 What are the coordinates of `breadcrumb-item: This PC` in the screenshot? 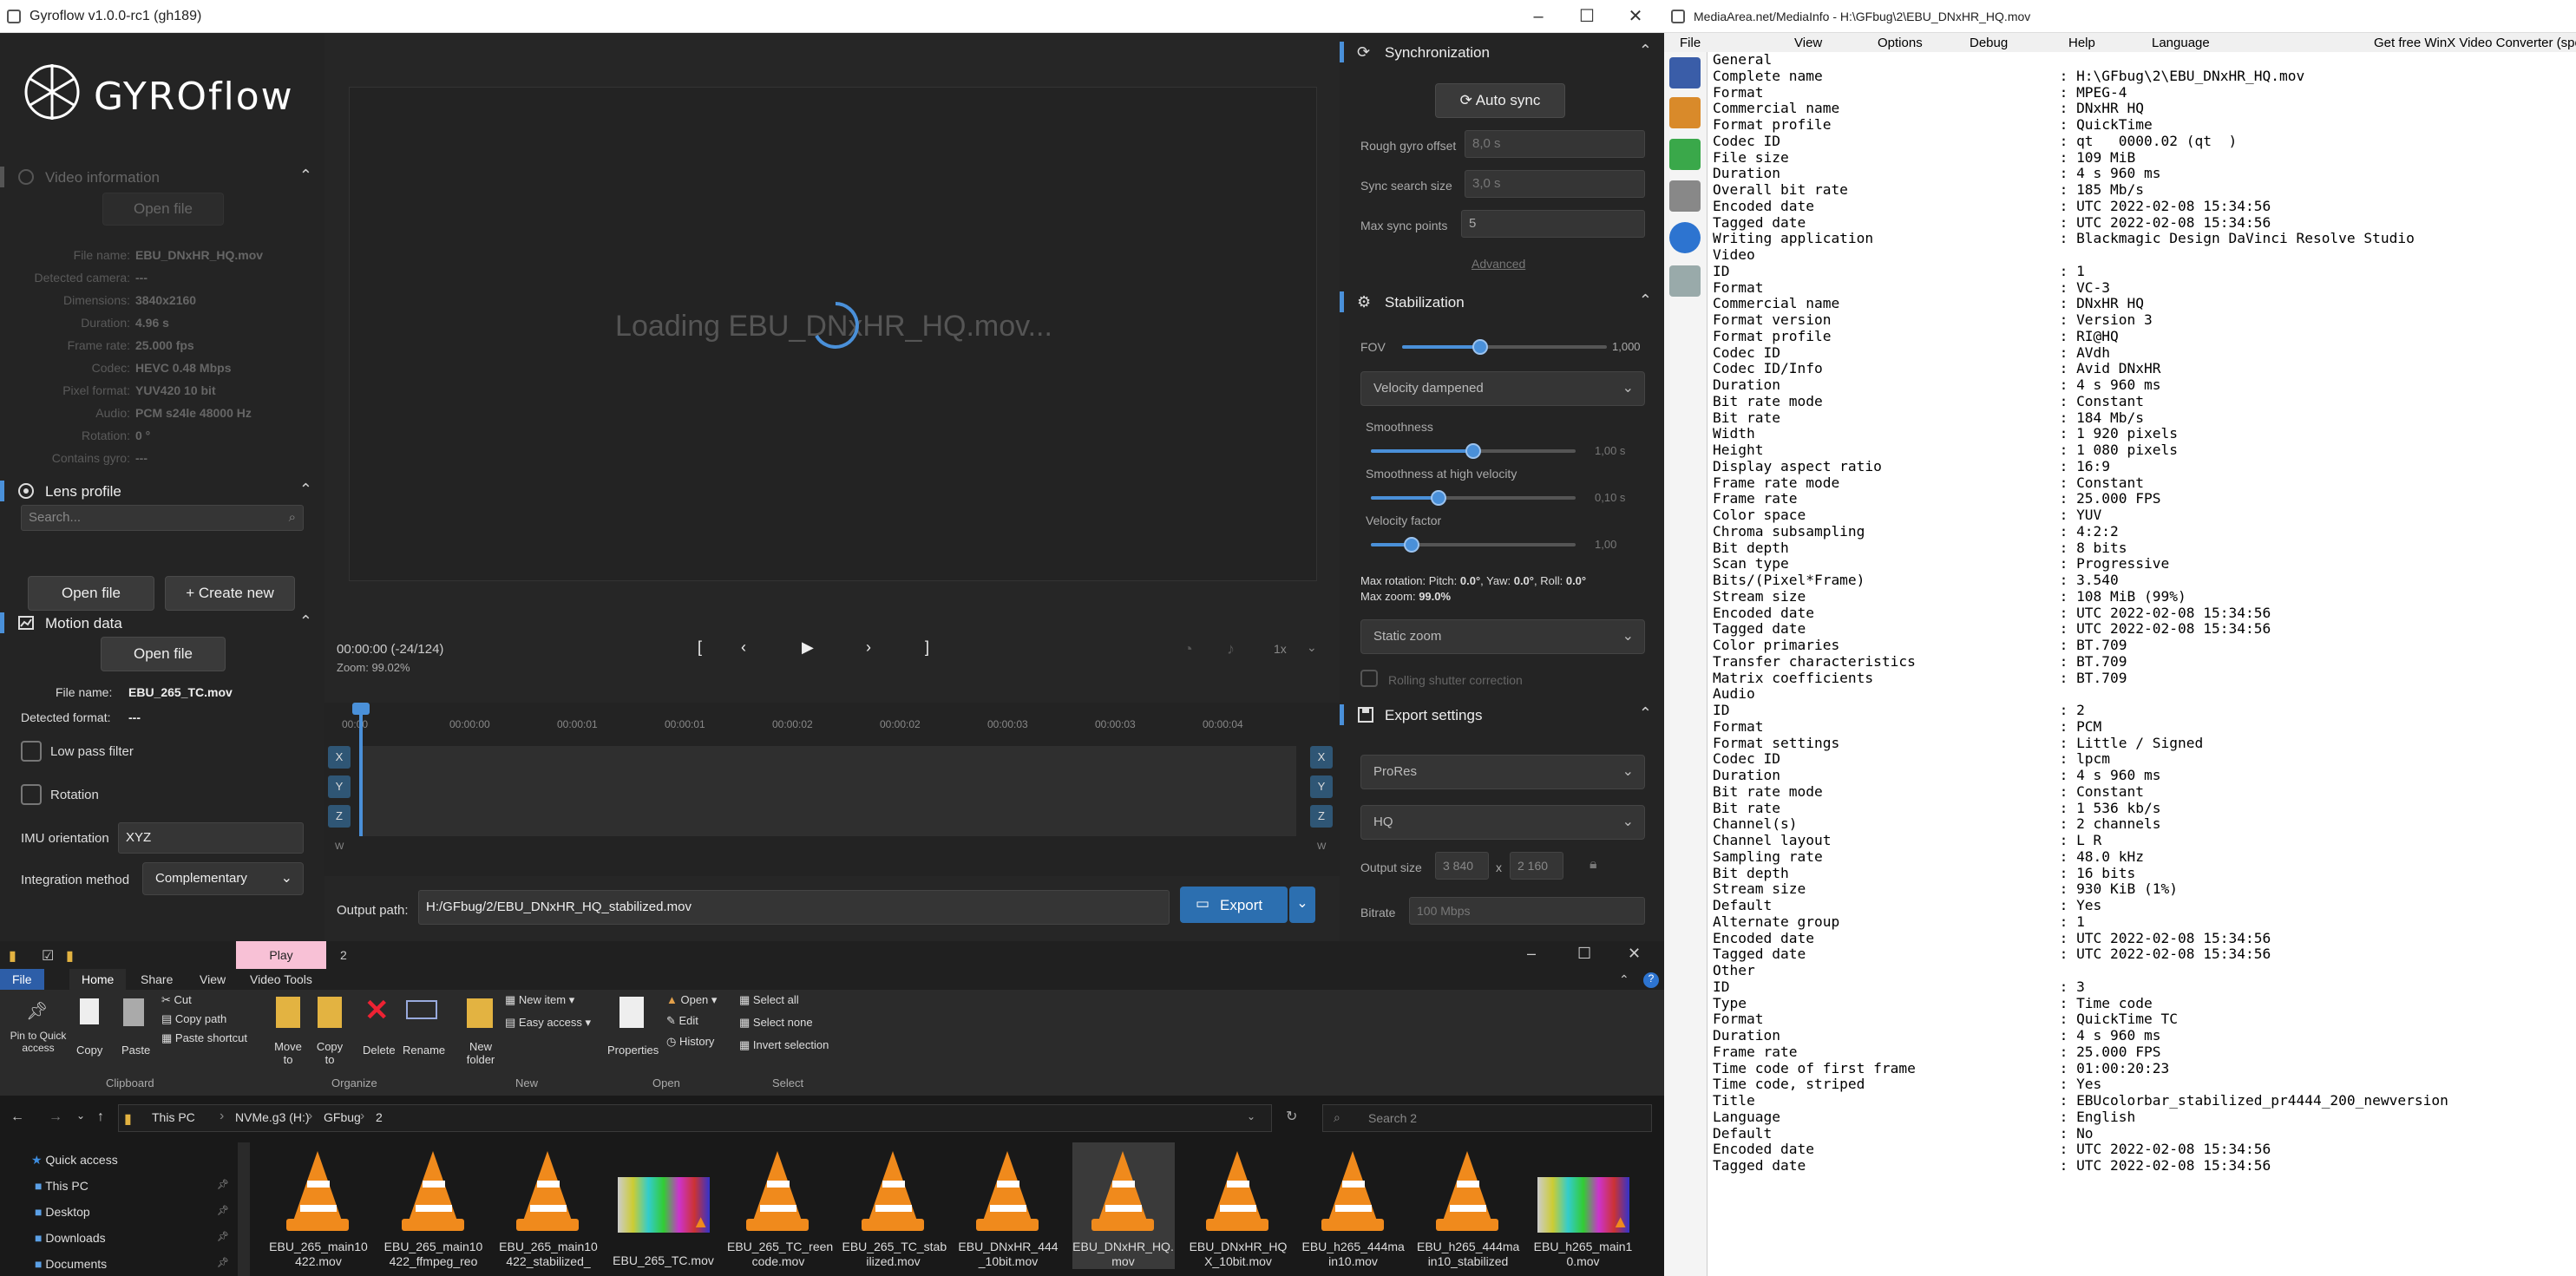 It's located at (173, 1117).